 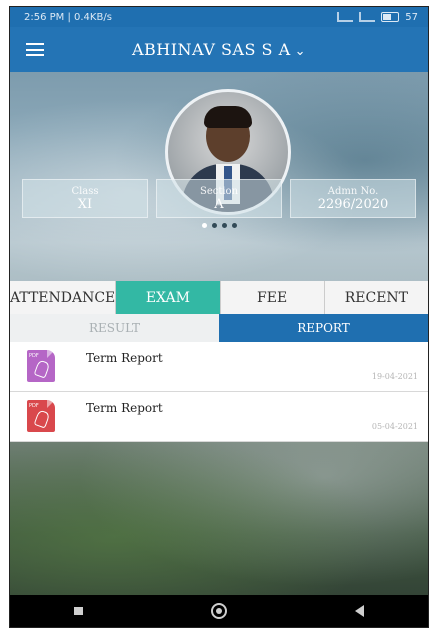 What do you see at coordinates (219, 17) in the screenshot?
I see `status-bar: 2:56 PM | 0.4KB/s 57` at bounding box center [219, 17].